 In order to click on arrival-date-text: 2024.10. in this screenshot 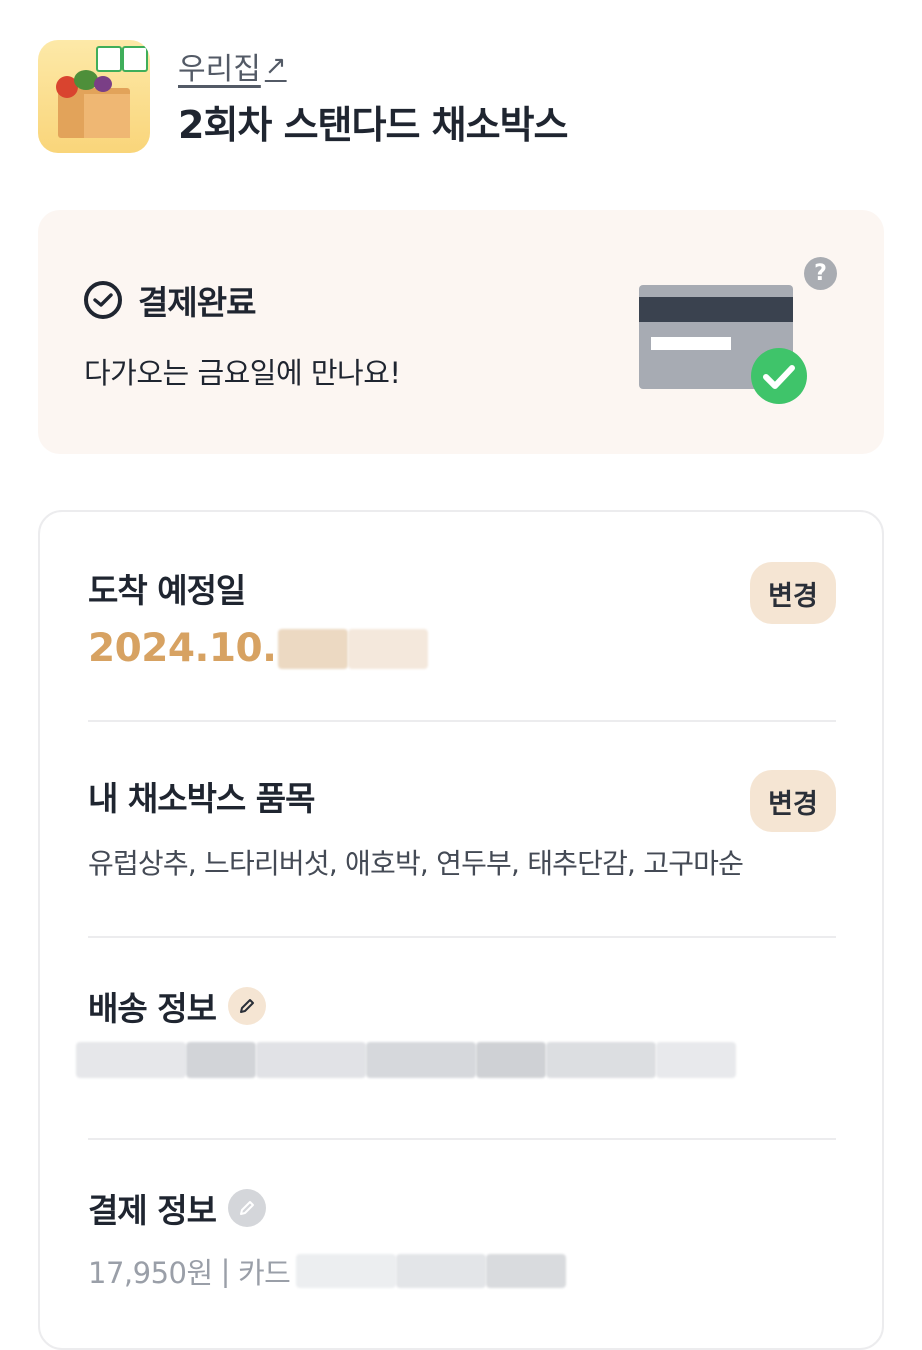, I will do `click(182, 648)`.